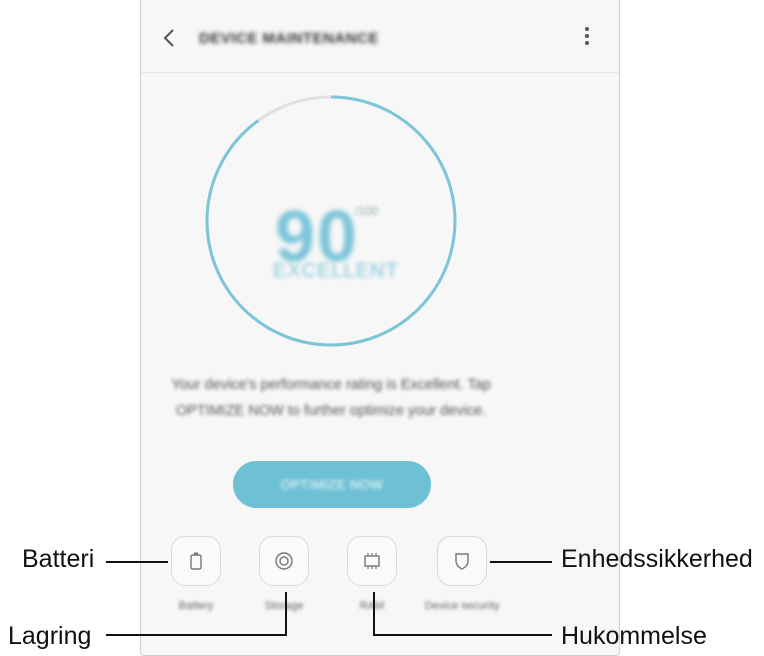  I want to click on back-button, so click(171, 38).